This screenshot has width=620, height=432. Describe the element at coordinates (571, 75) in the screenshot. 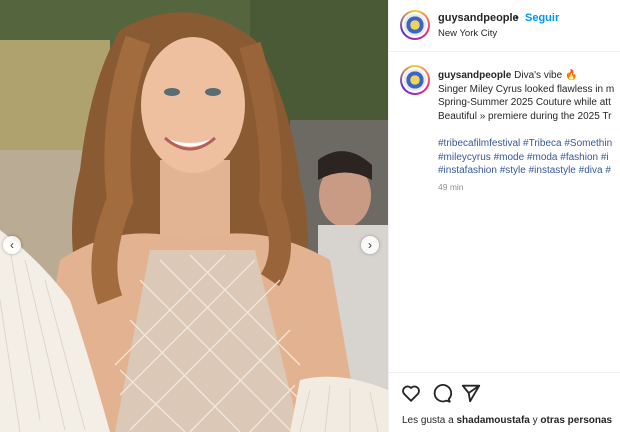

I see `fire-emoji-icon: 🔥` at that location.